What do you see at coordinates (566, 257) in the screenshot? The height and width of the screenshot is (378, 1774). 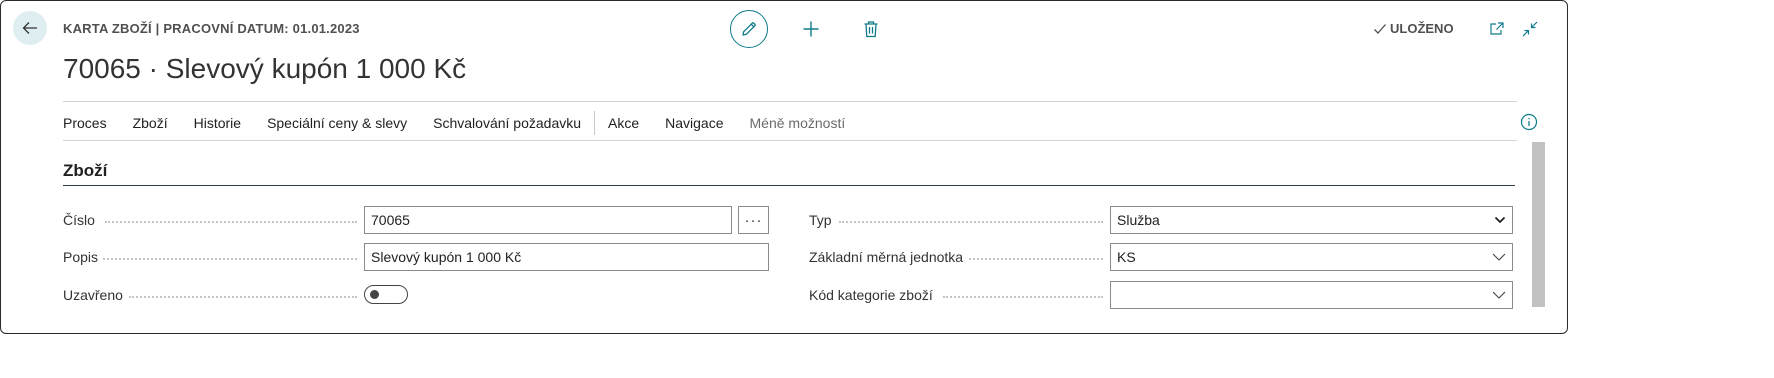 I see `popis-input: Slevový kupón 1 000 Kč` at bounding box center [566, 257].